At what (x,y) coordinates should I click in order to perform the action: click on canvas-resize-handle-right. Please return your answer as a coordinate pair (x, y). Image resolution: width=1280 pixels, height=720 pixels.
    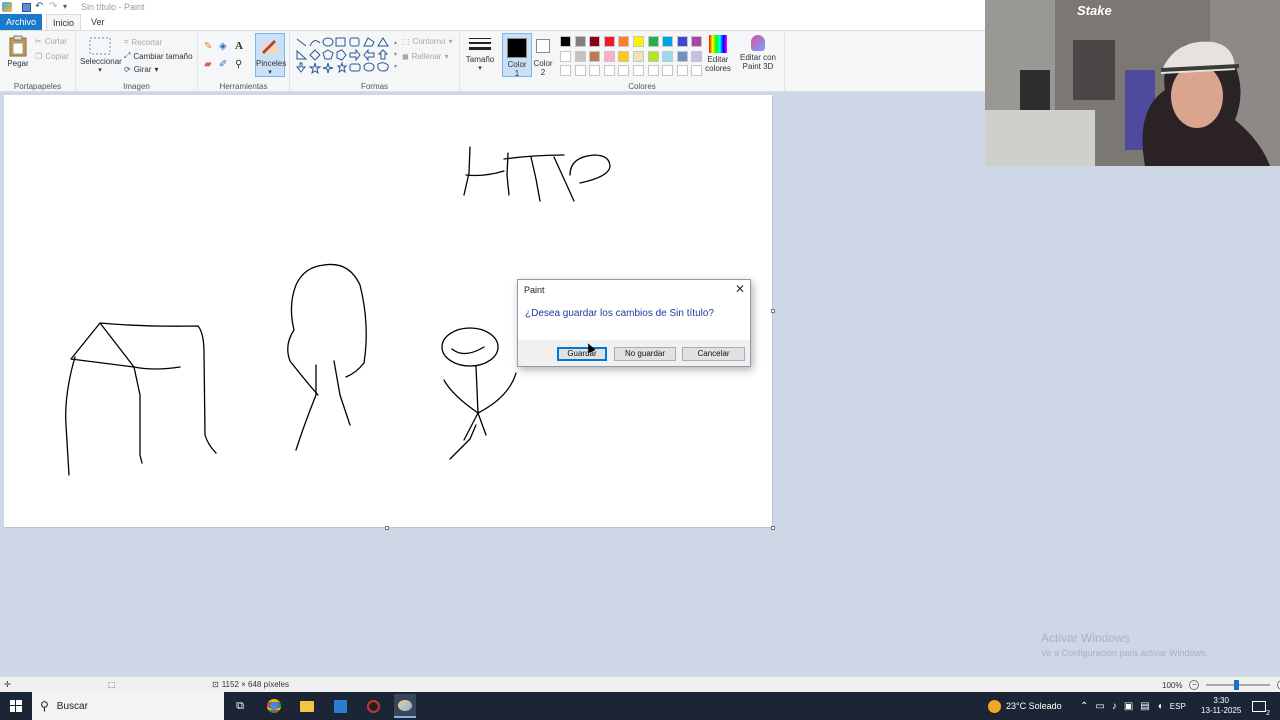
    Looking at the image, I should click on (773, 311).